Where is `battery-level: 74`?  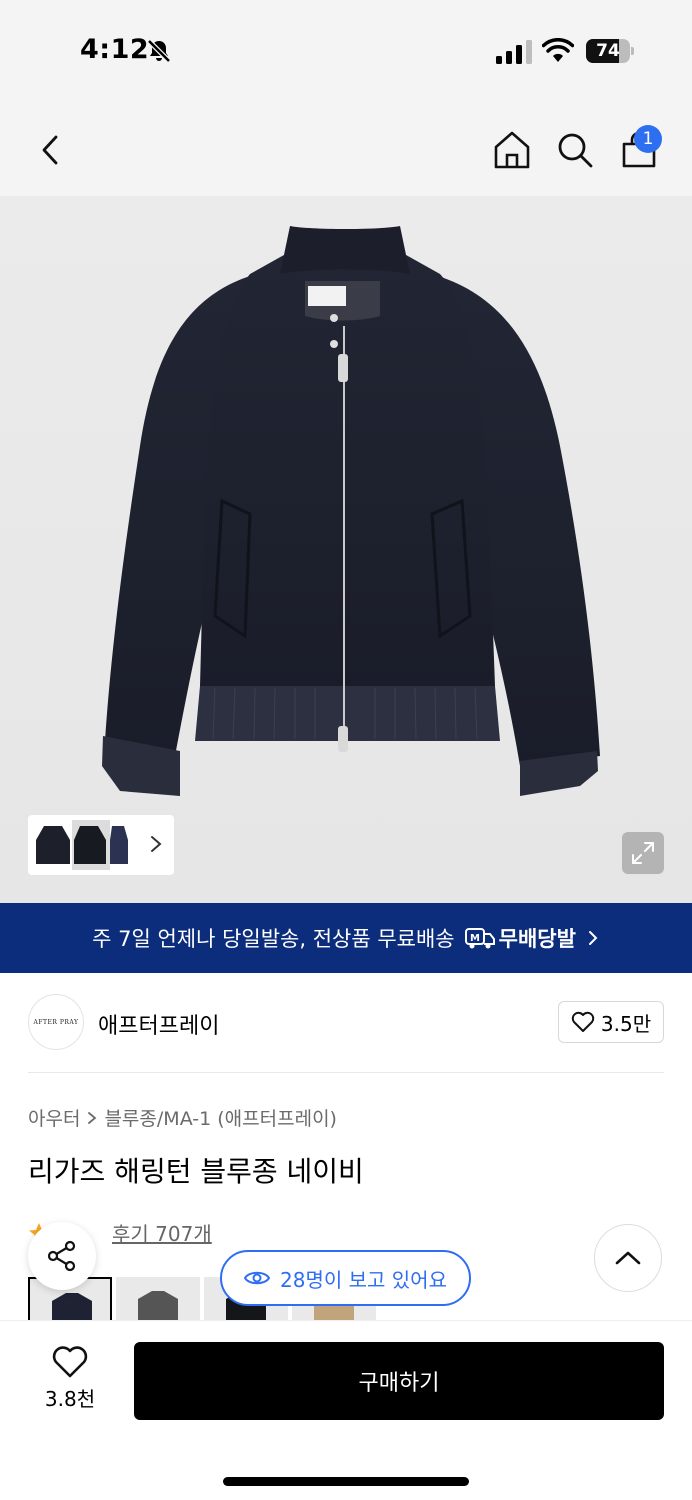
battery-level: 74 is located at coordinates (608, 51).